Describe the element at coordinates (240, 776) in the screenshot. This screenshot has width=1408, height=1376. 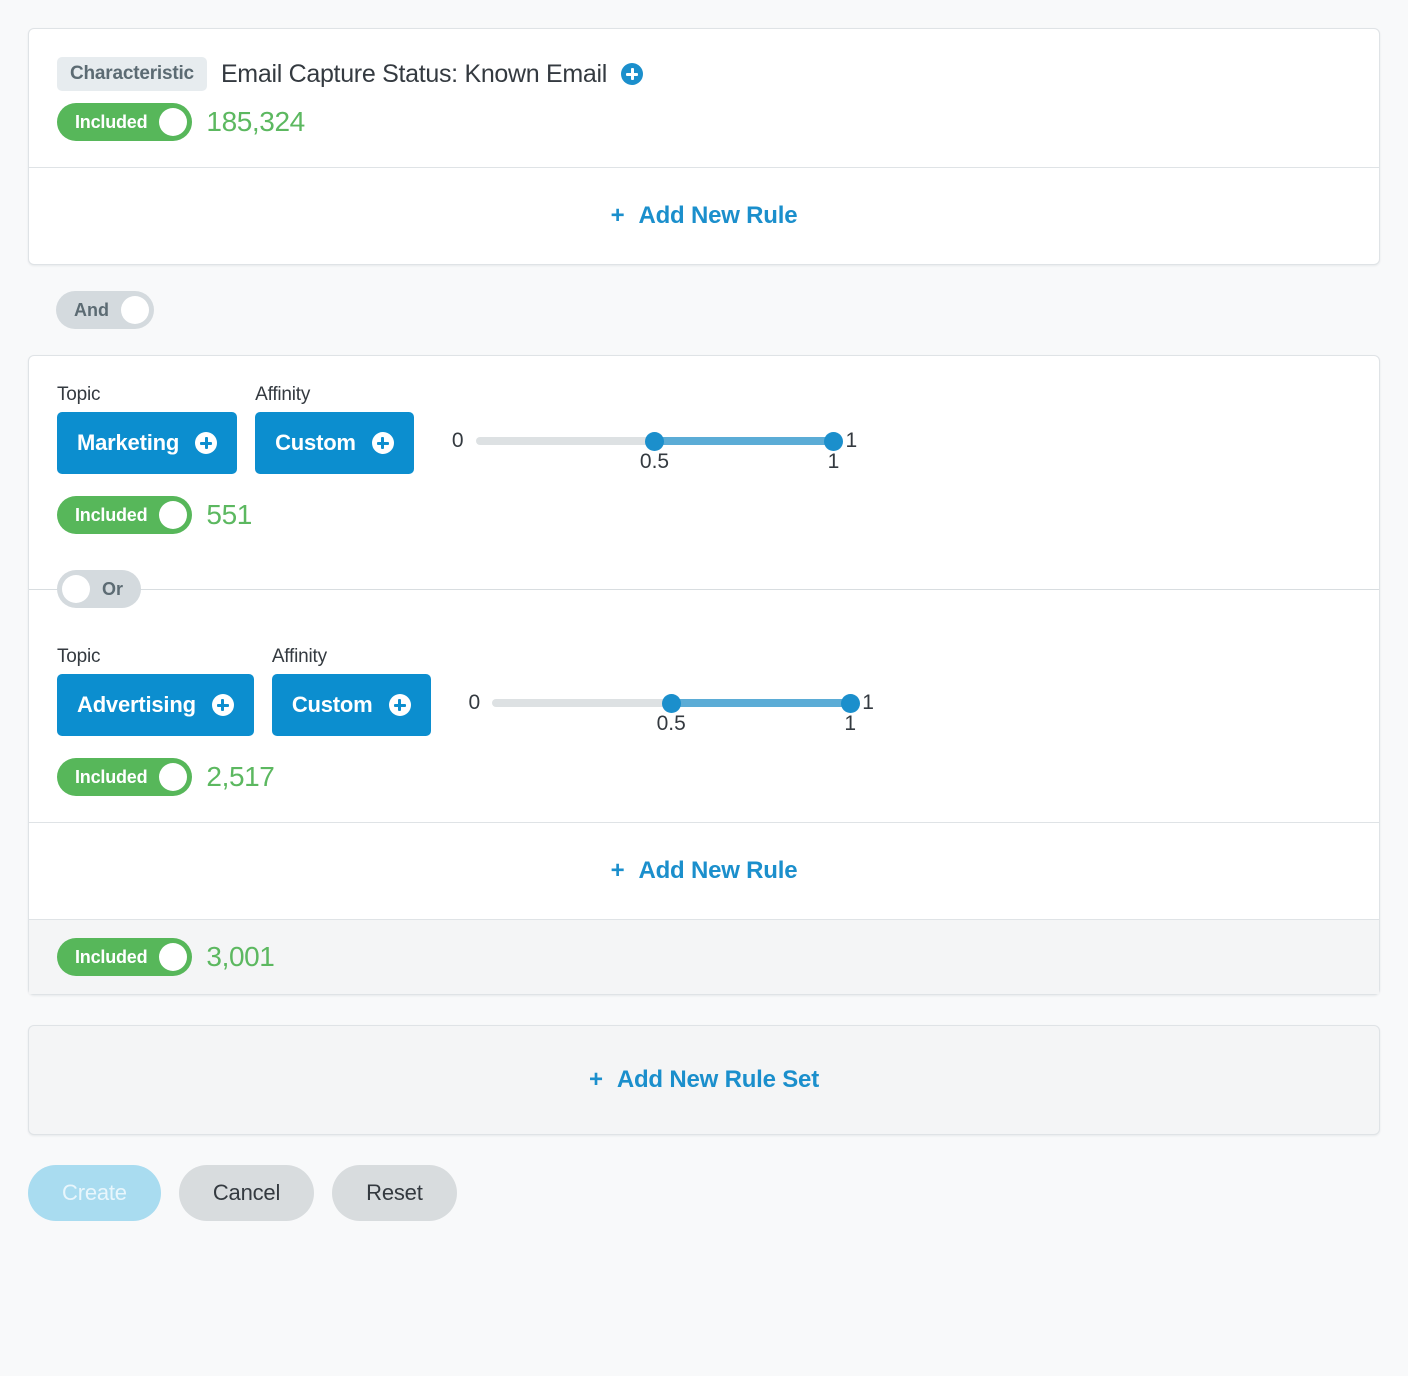
I see `audience-count: 2,517` at that location.